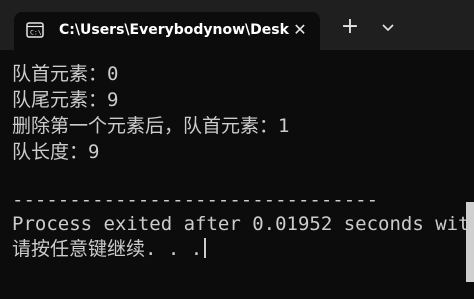 This screenshot has height=299, width=474. Describe the element at coordinates (174, 30) in the screenshot. I see `tab-title: C:\Users\Everybodynow\Desk` at that location.